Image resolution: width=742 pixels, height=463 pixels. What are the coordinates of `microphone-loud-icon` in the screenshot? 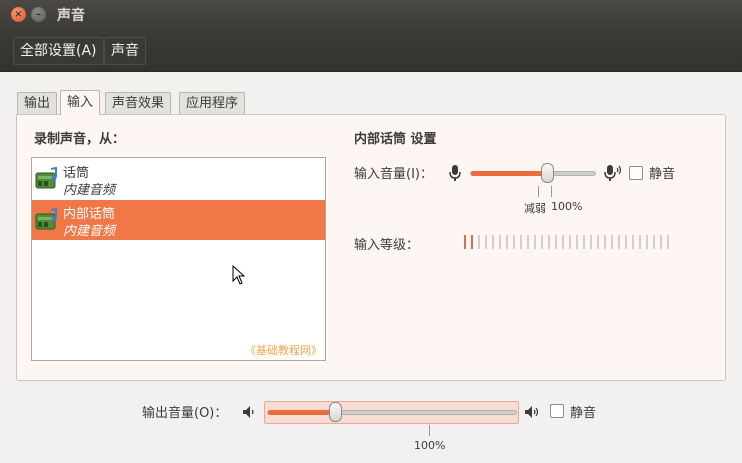 It's located at (613, 173).